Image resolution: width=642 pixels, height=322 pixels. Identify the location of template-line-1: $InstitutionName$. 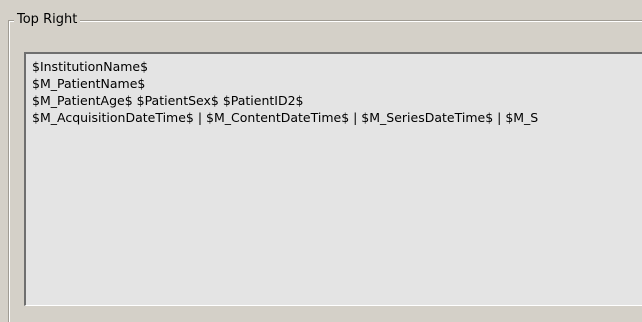
(90, 66).